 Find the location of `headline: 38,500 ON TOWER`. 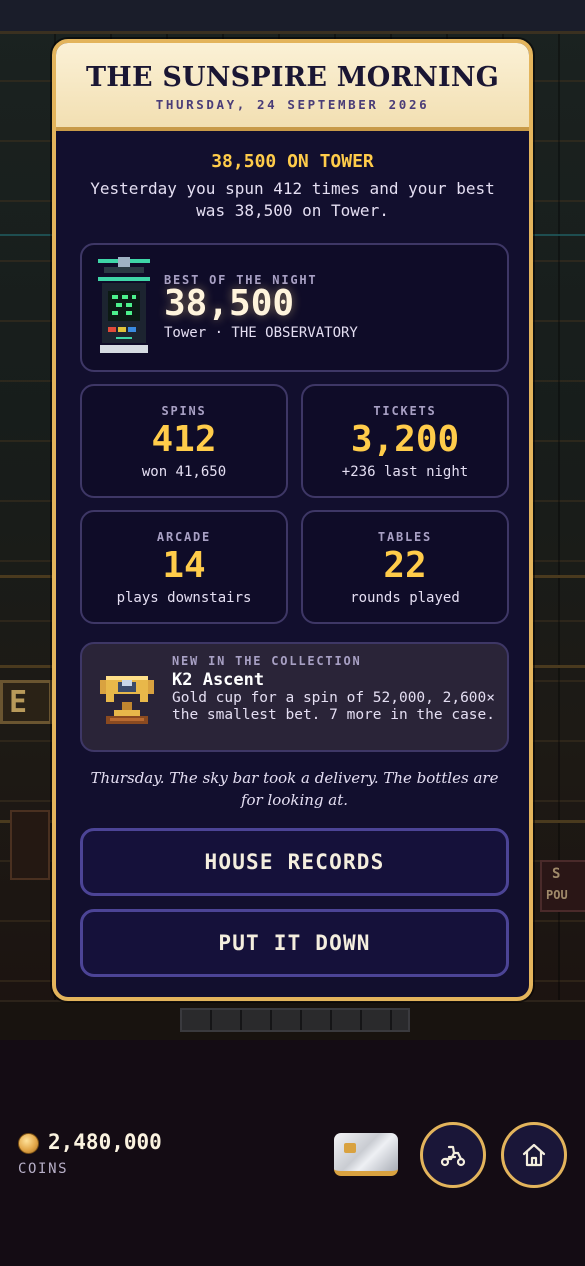

headline: 38,500 ON TOWER is located at coordinates (292, 161).